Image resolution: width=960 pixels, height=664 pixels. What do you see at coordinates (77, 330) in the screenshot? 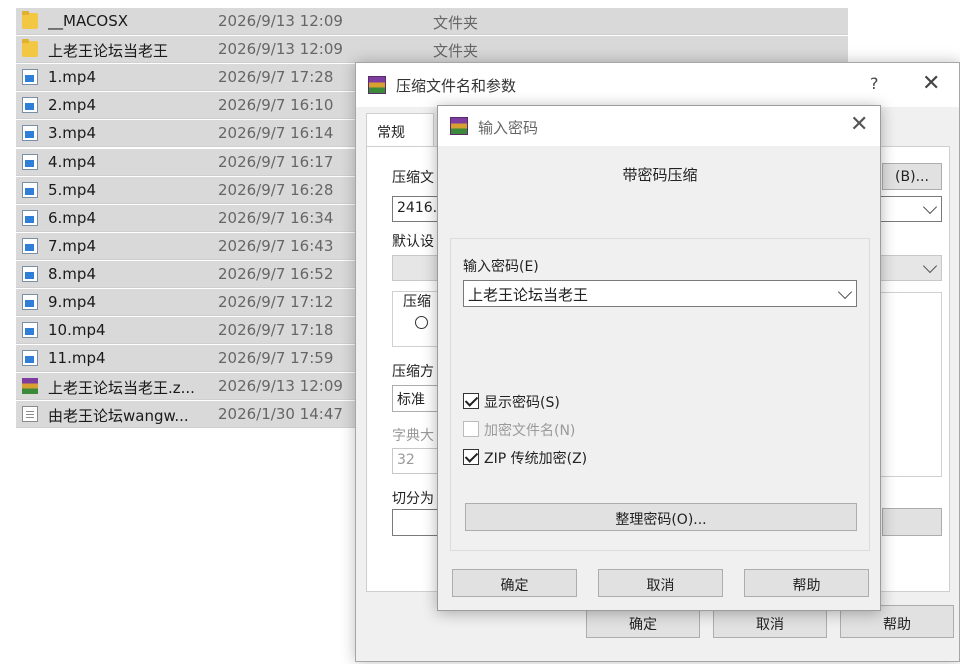
I see `file-name: 10.mp4` at bounding box center [77, 330].